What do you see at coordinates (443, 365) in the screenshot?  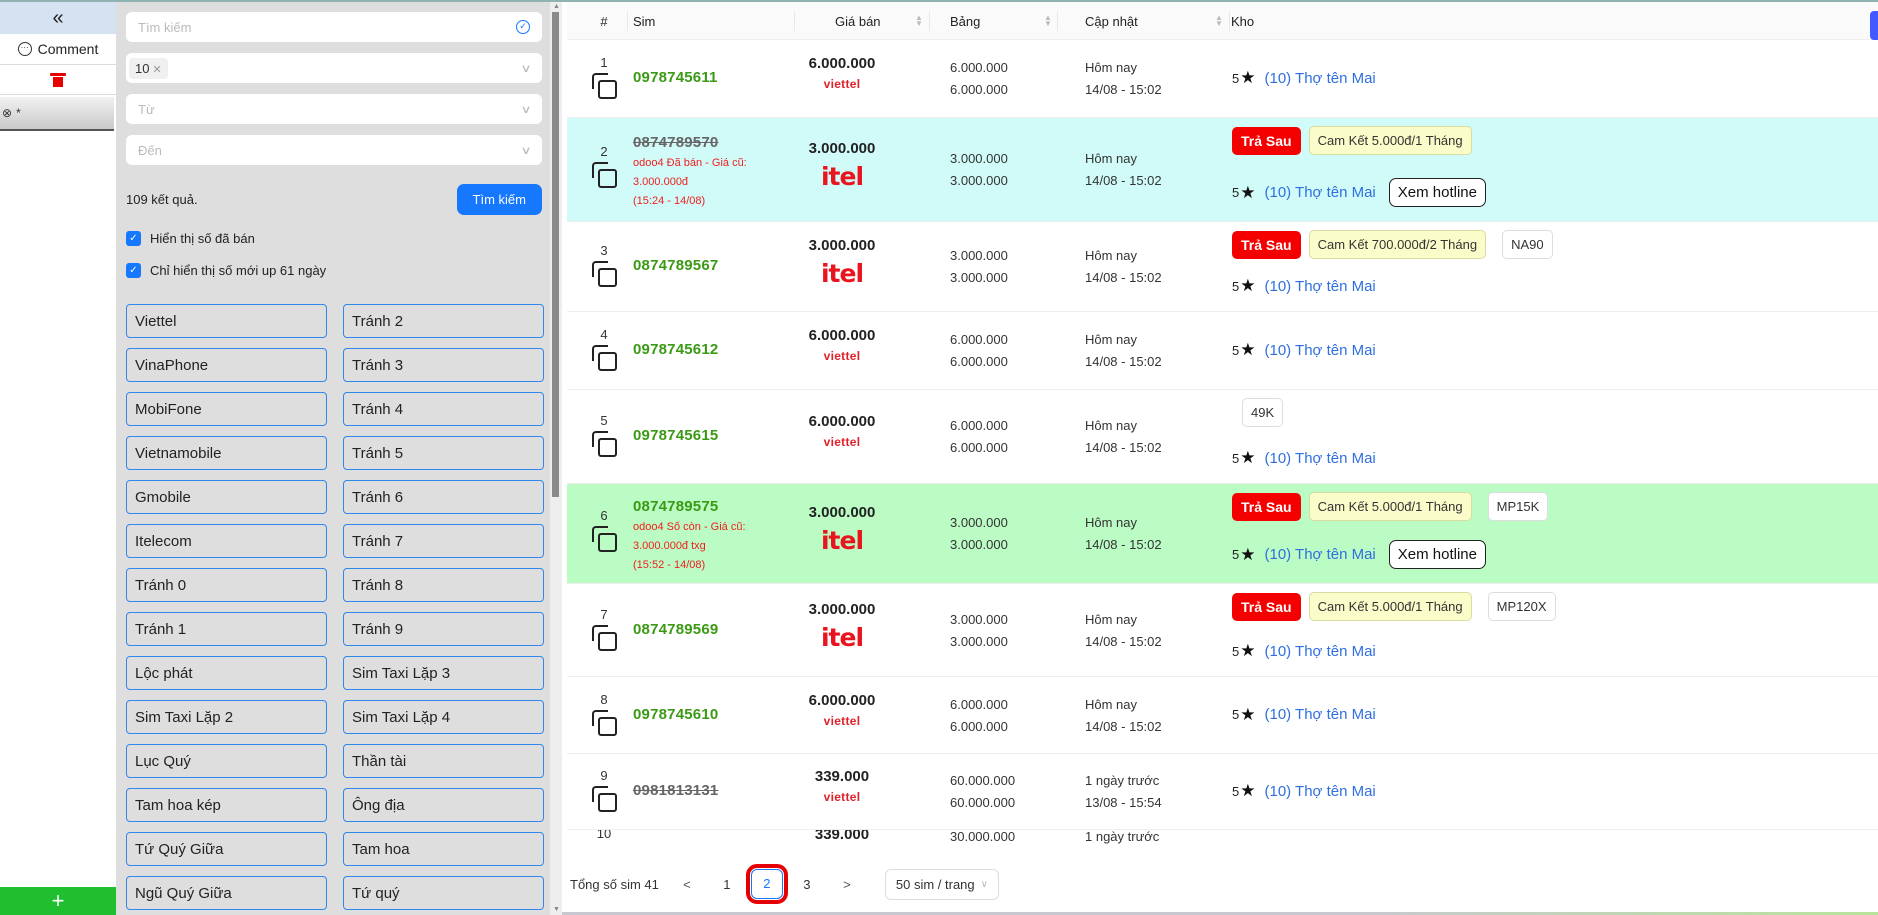 I see `category-button: Tránh 3` at bounding box center [443, 365].